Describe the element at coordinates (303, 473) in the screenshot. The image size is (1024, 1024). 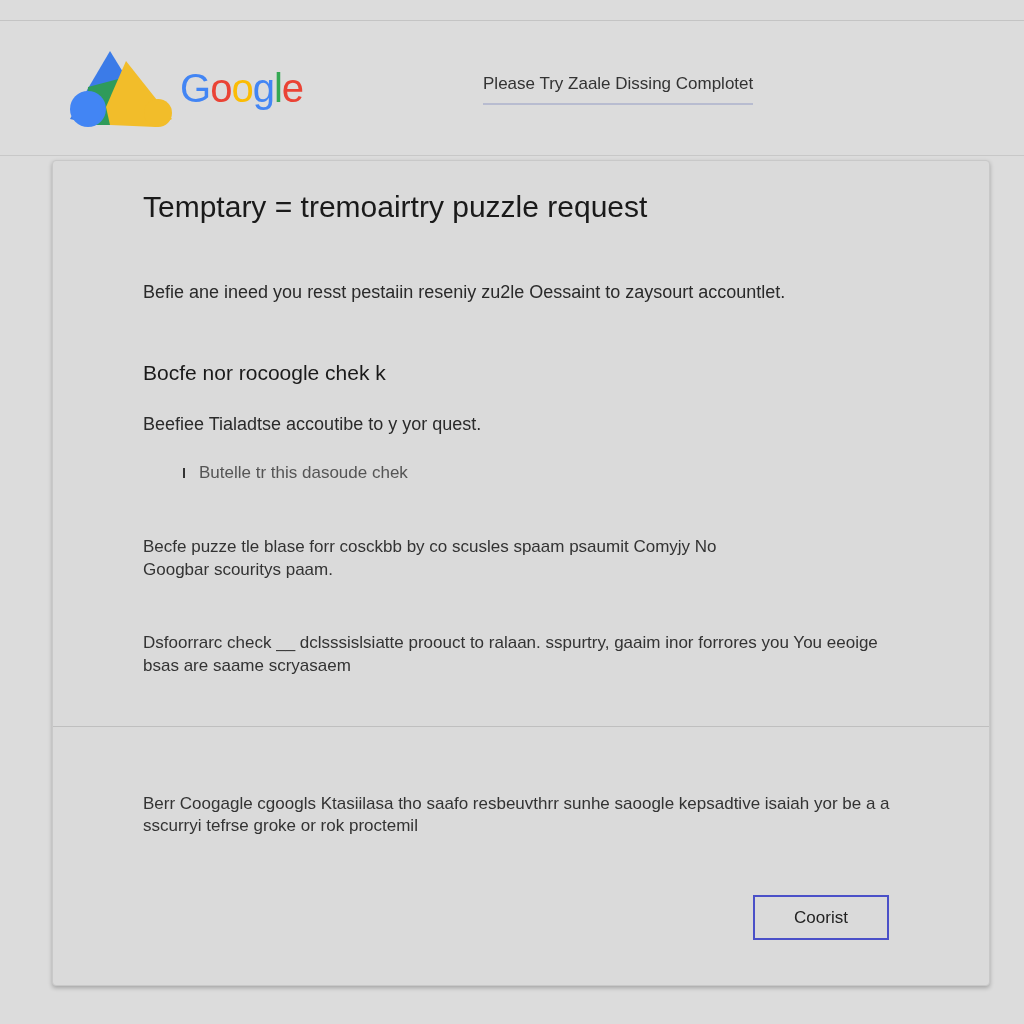
I see `bullet-text: Butelle tr this dasoude chek` at that location.